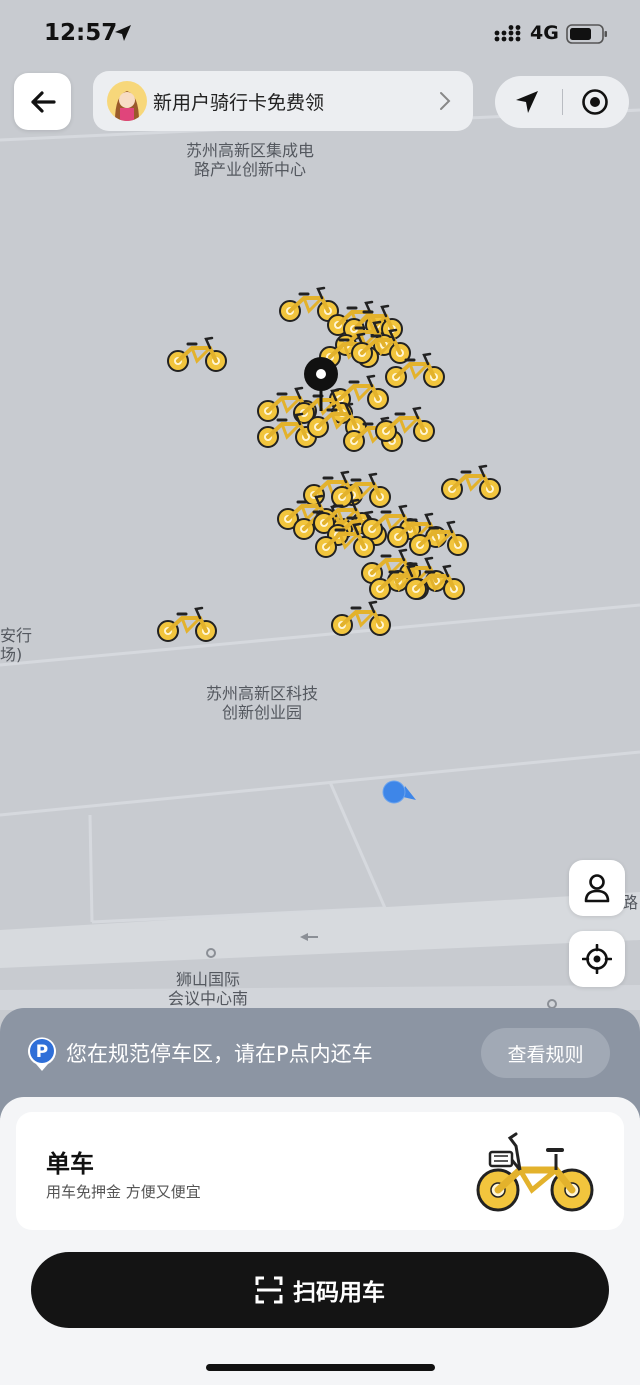 This screenshot has height=1385, width=640. What do you see at coordinates (320, 1367) in the screenshot?
I see `home-indicator` at bounding box center [320, 1367].